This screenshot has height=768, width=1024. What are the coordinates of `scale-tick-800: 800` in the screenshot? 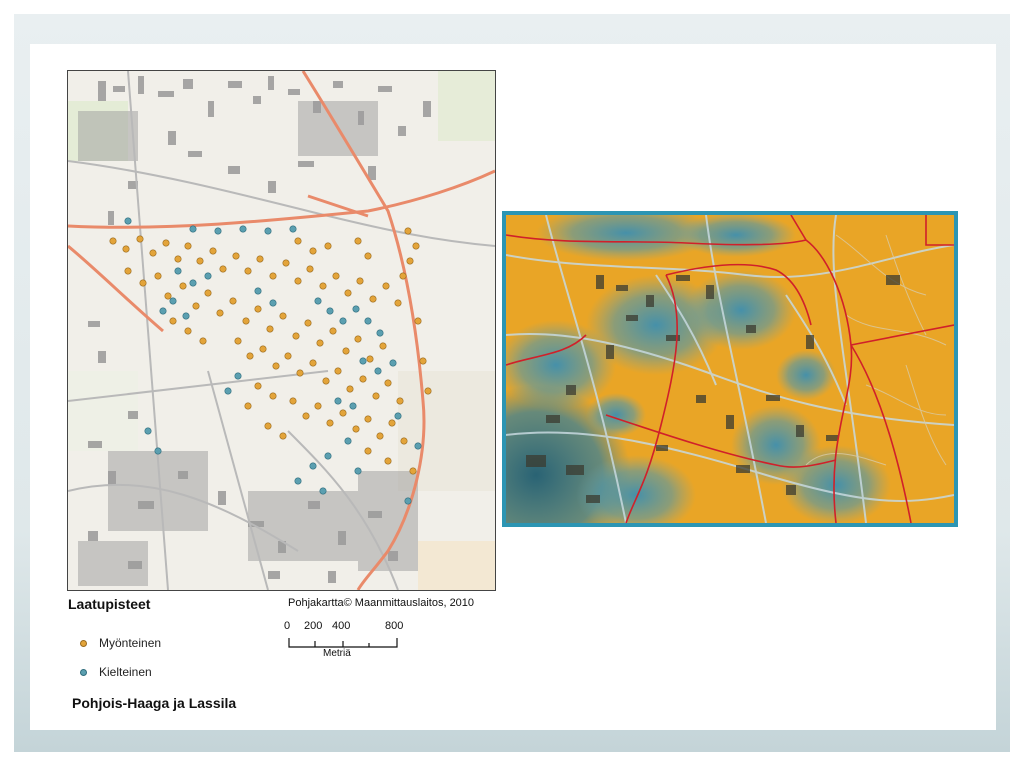 It's located at (394, 626).